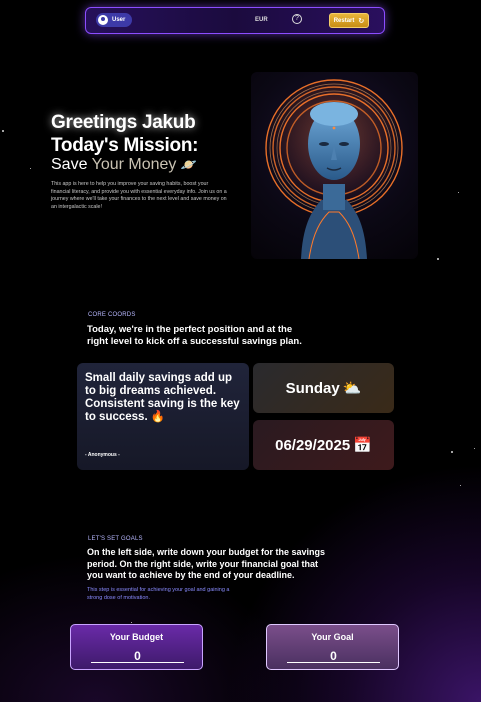 The height and width of the screenshot is (702, 481). Describe the element at coordinates (235, 20) in the screenshot. I see `top-nav: User EUR ? Restart ↻` at that location.